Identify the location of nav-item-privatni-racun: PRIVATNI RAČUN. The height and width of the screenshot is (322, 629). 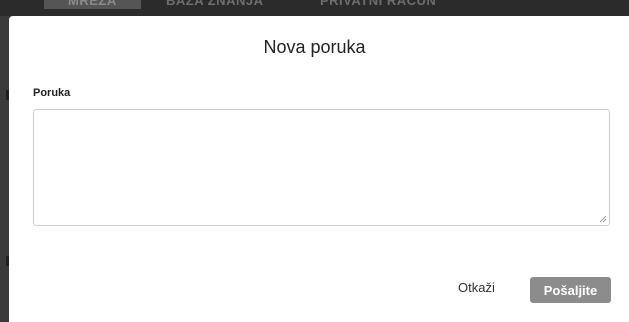
(378, 4).